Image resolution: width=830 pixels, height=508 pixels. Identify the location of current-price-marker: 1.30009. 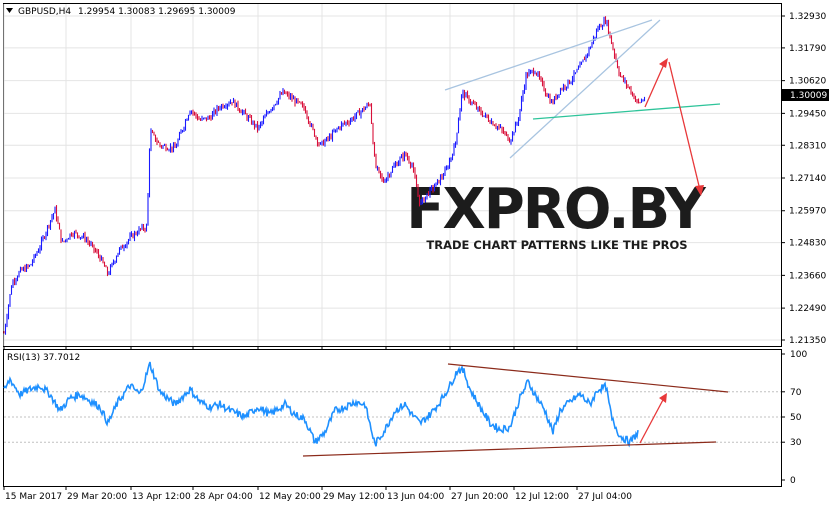
(808, 96).